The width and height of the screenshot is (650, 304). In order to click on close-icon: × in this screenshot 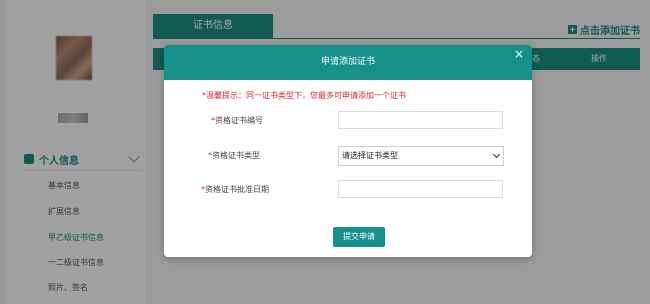, I will do `click(519, 54)`.